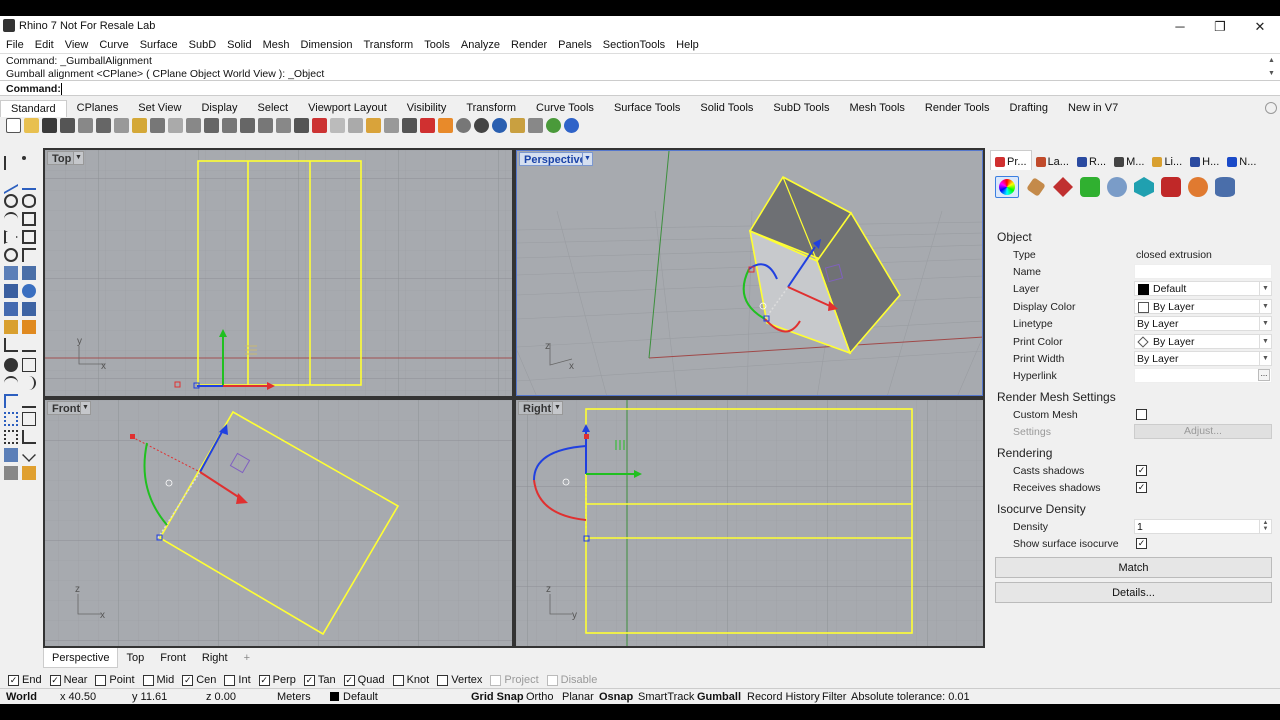 This screenshot has height=720, width=1280. Describe the element at coordinates (31, 125) in the screenshot. I see `open-file-icon` at that location.